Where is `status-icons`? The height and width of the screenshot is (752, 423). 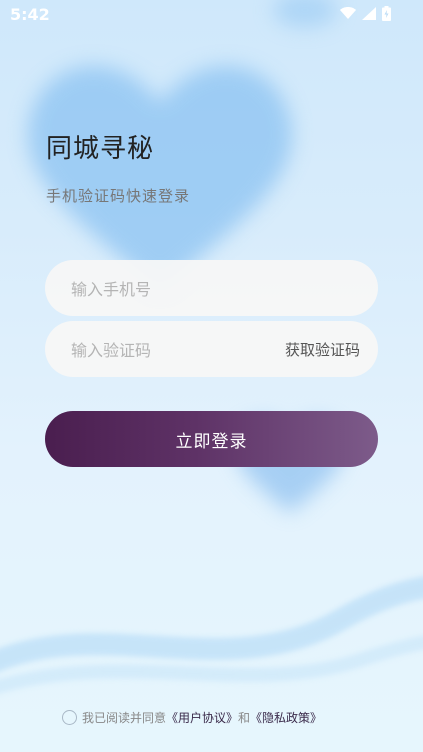 status-icons is located at coordinates (365, 13).